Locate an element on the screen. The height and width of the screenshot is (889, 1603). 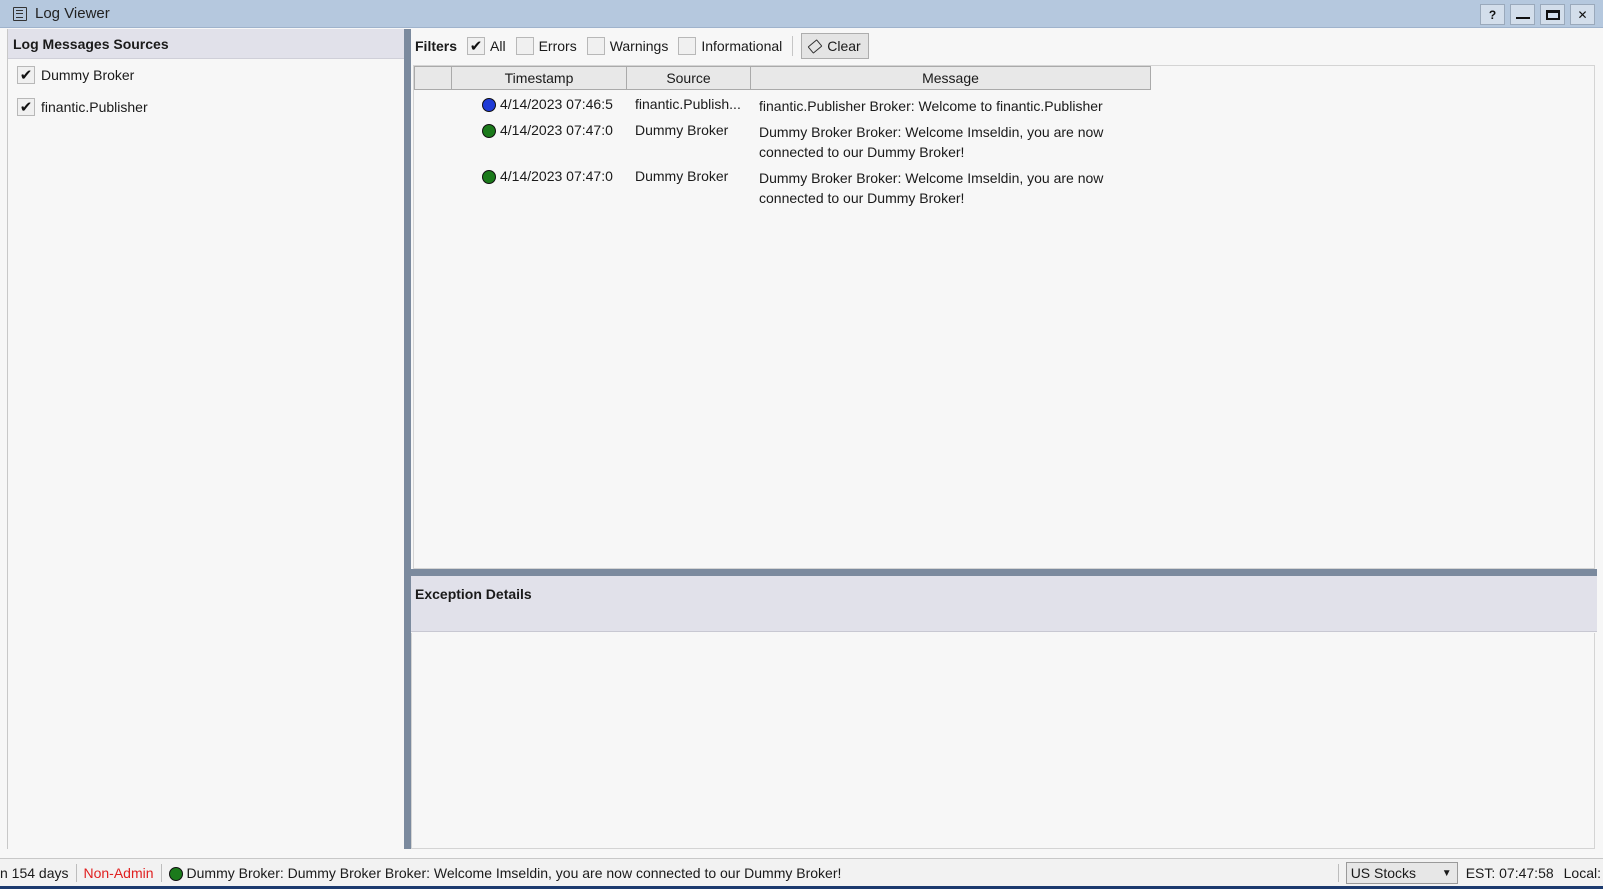
filters-title: Filters is located at coordinates (436, 46).